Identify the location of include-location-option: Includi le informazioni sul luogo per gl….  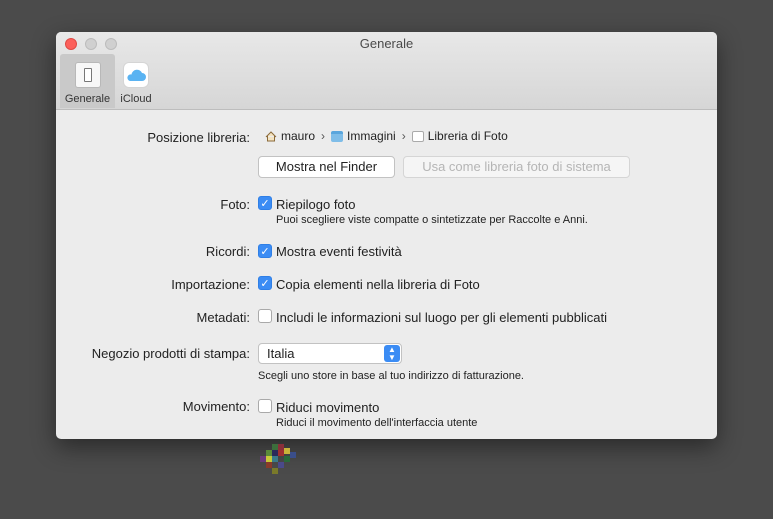
(441, 317).